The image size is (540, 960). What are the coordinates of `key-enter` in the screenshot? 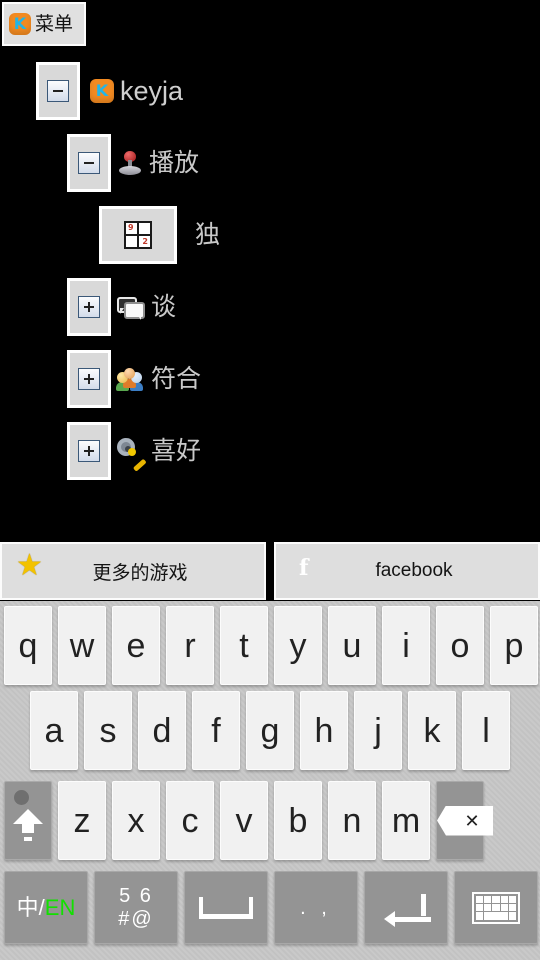 It's located at (406, 907).